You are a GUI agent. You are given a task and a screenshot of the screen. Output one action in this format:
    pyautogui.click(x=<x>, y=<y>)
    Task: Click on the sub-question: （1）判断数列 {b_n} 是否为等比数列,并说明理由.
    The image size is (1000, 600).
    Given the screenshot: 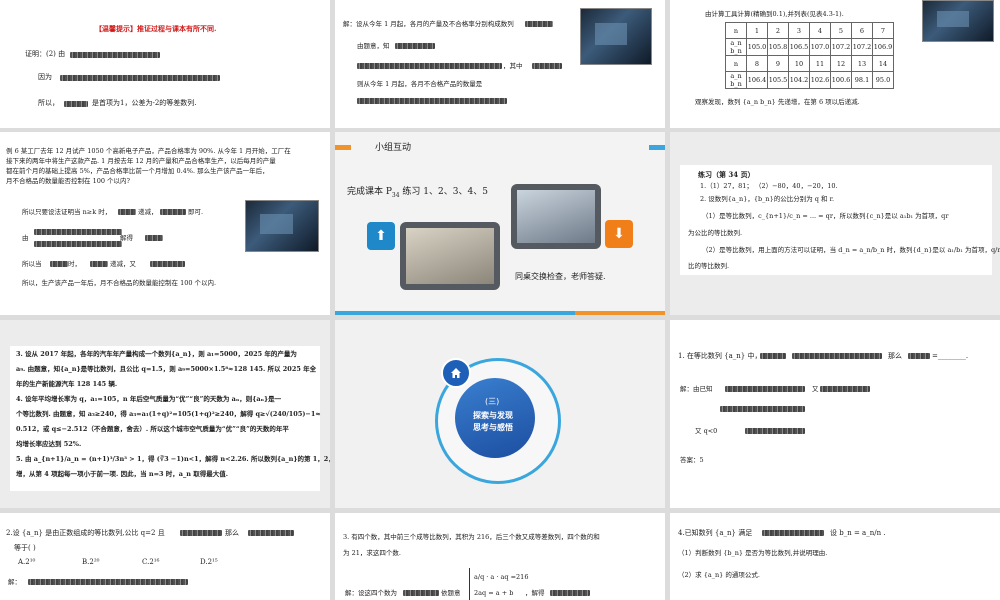 What is the action you would take?
    pyautogui.click(x=753, y=553)
    